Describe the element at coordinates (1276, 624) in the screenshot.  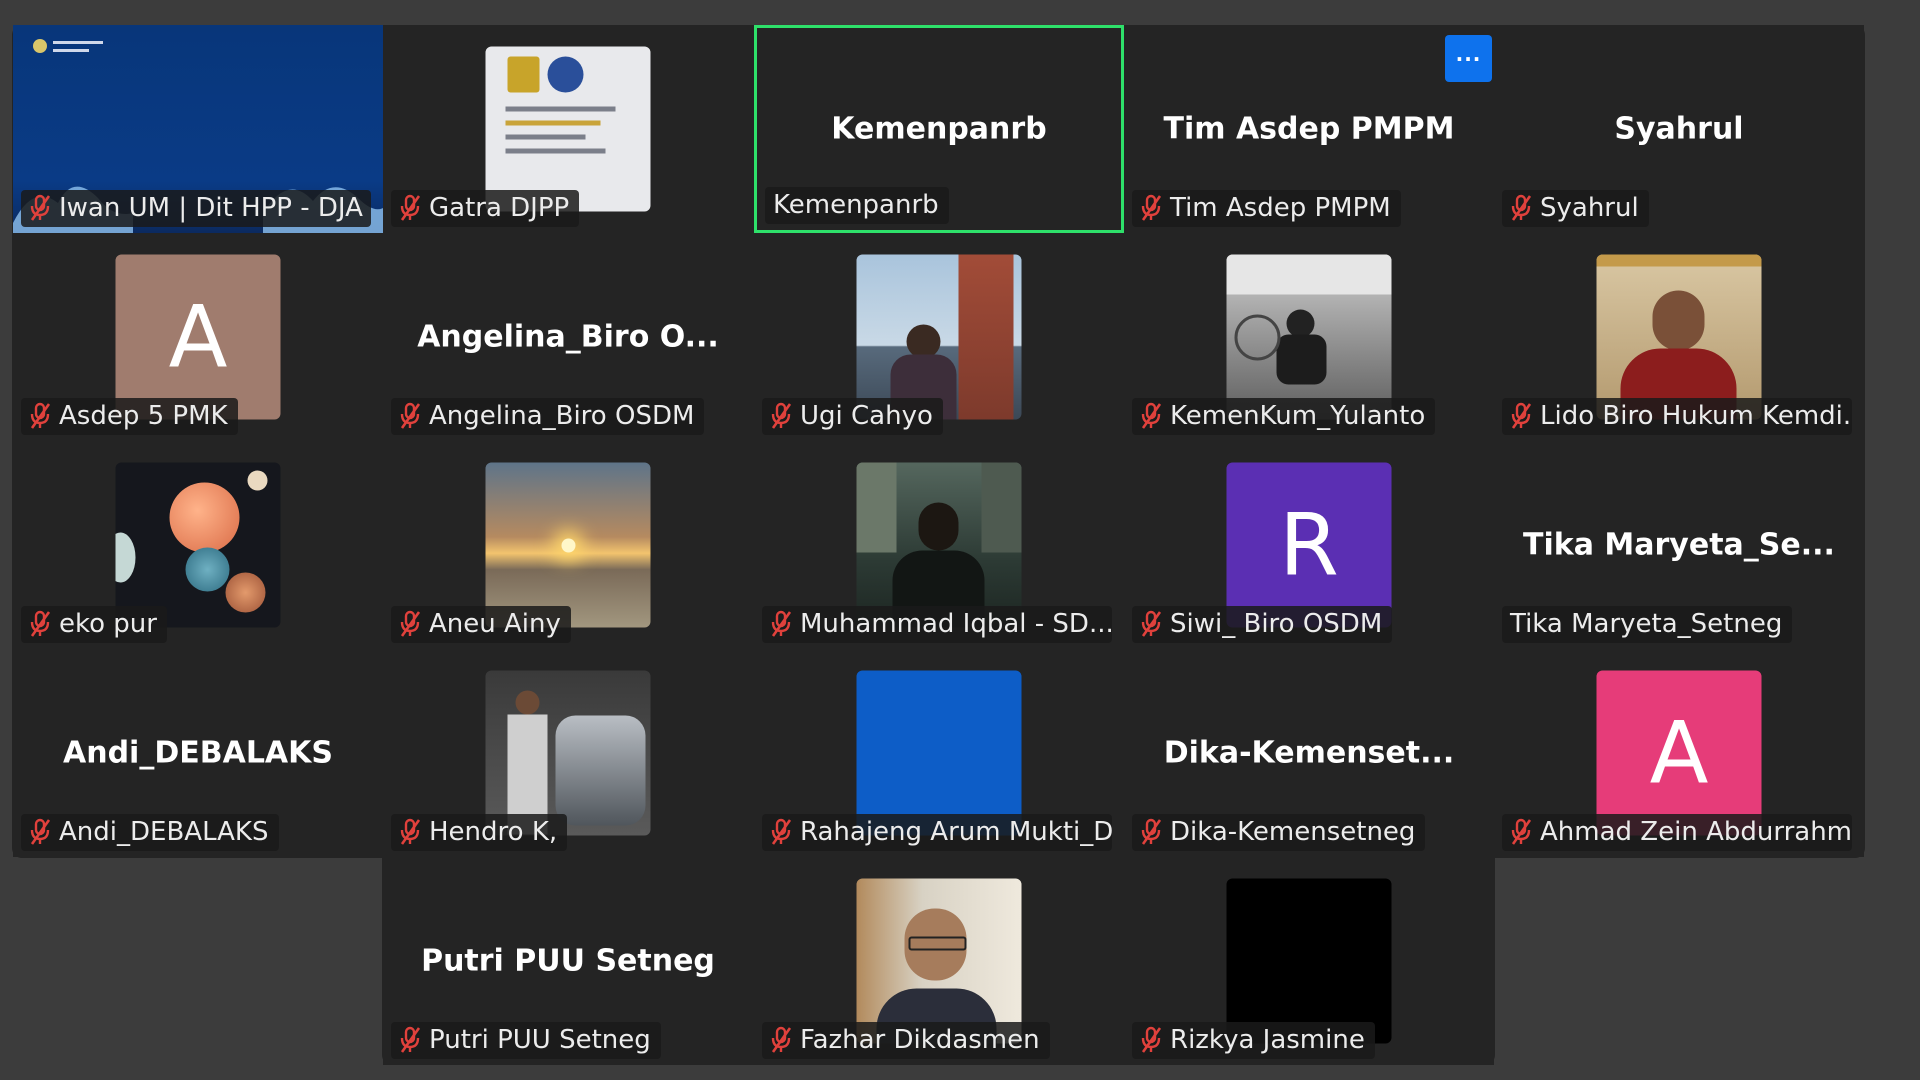
I see `participant-name: Siwi_ Biro OSDM` at that location.